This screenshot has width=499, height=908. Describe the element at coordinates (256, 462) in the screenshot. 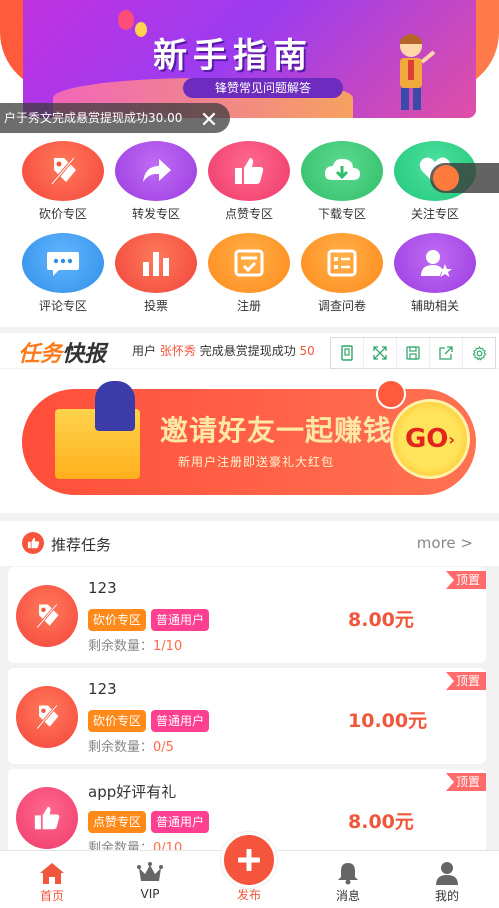

I see `invite-subtitle: 新用户注册即送豪礼大红包` at that location.